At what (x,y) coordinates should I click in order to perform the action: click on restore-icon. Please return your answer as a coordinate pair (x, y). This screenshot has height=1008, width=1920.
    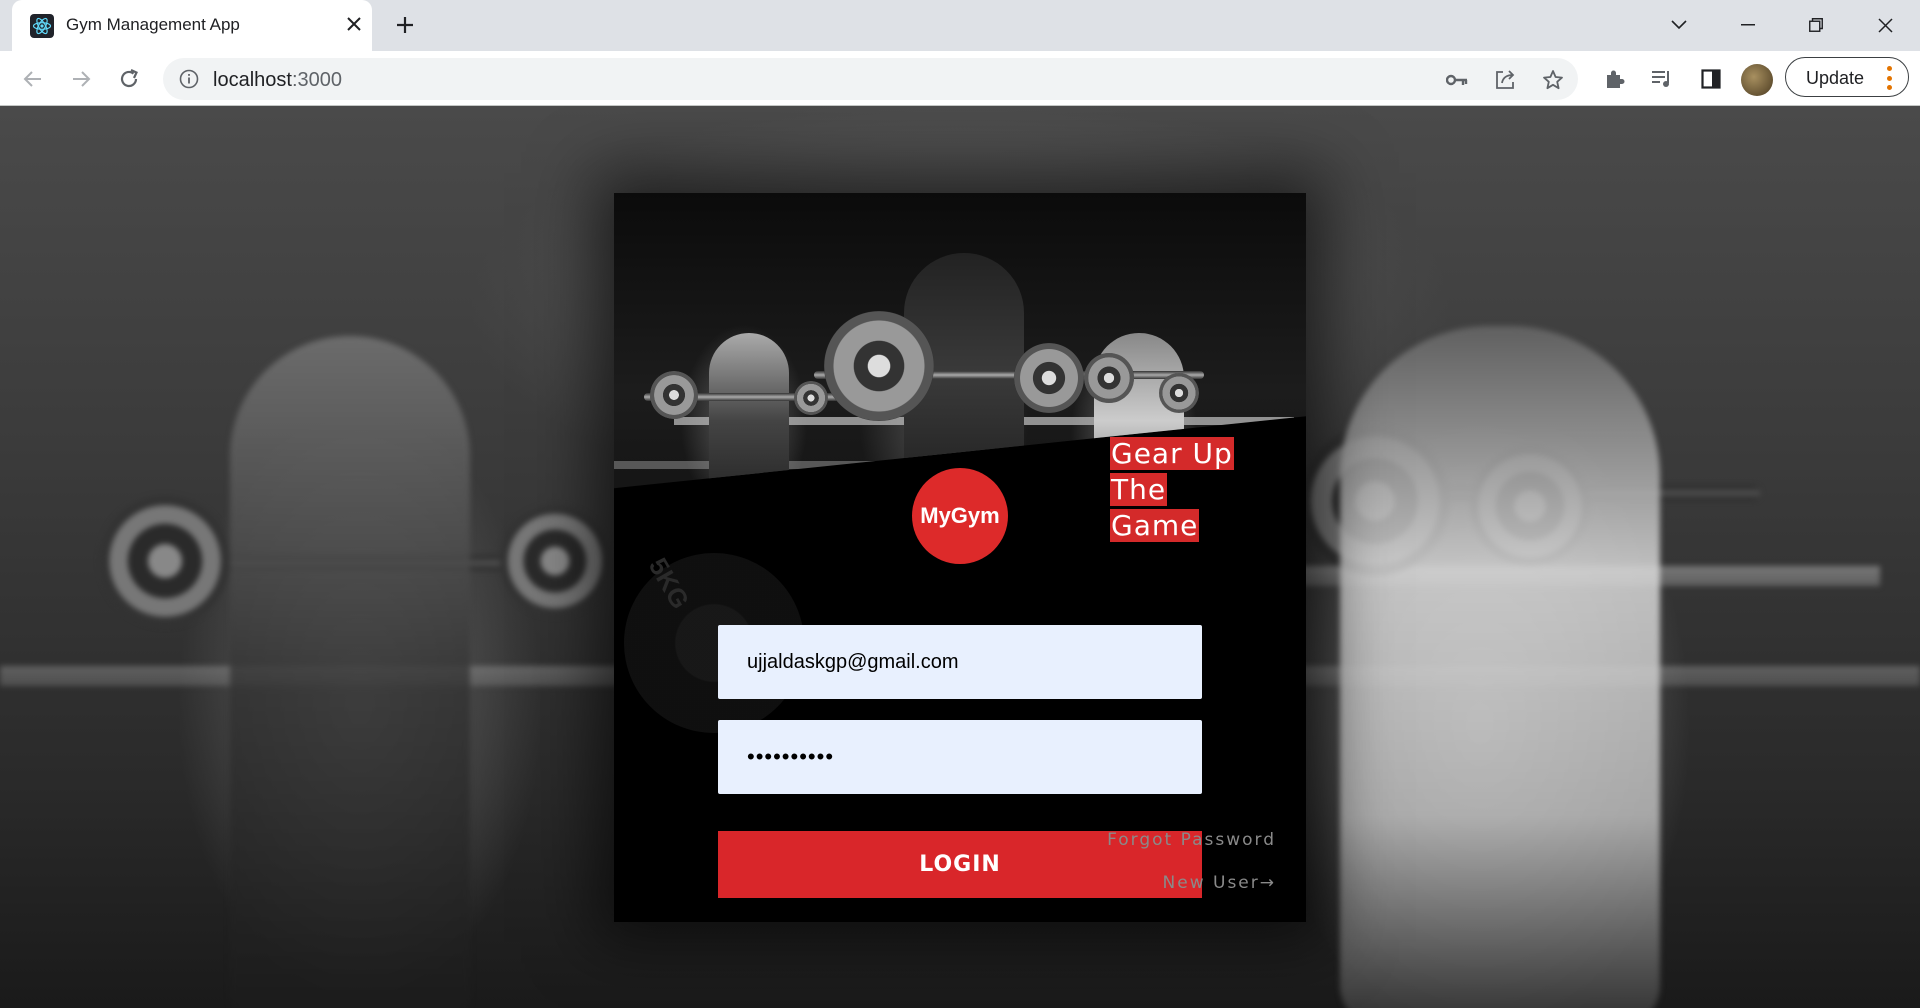
    Looking at the image, I should click on (1816, 25).